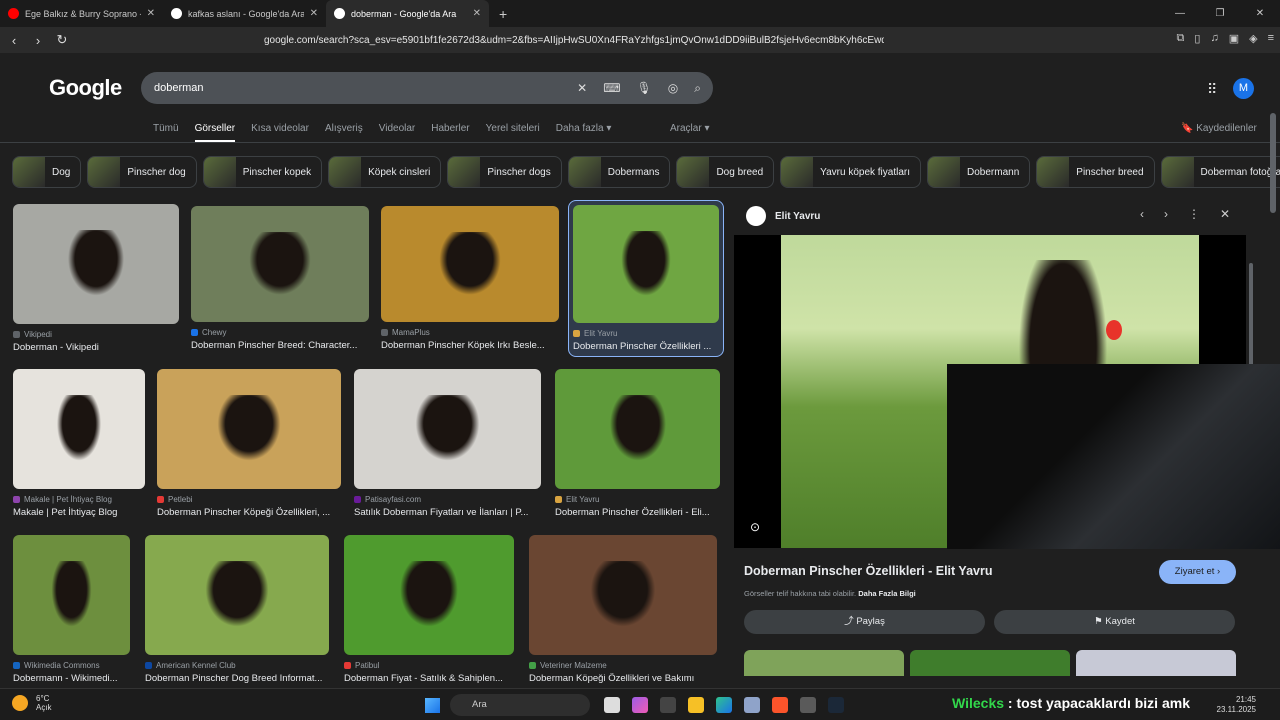  Describe the element at coordinates (38, 40) in the screenshot. I see `forward-icon: ›` at that location.